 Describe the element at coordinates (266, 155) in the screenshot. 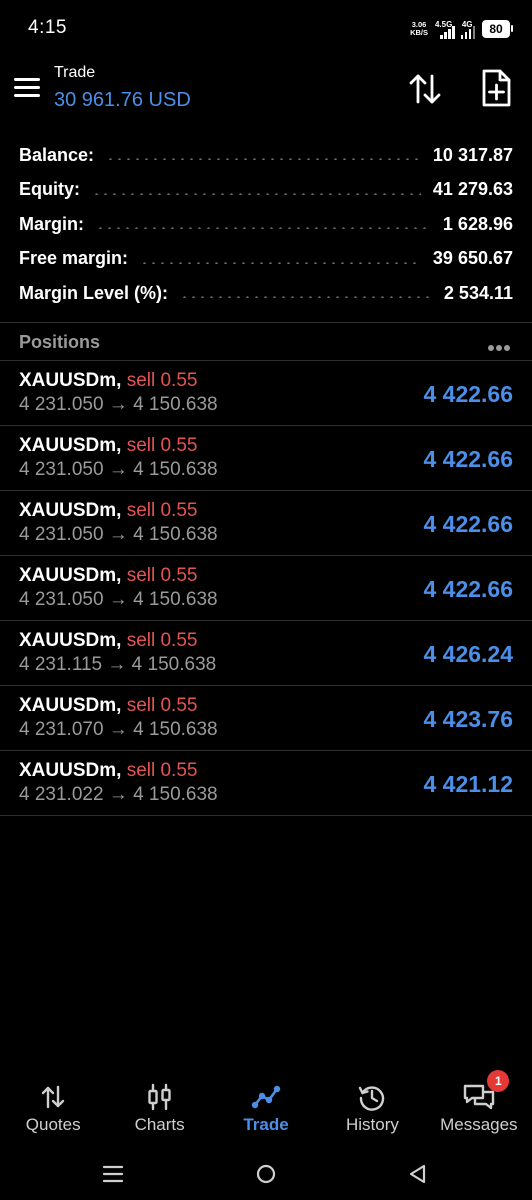

I see `summary-row-balance: Balance: 10 317.87` at that location.